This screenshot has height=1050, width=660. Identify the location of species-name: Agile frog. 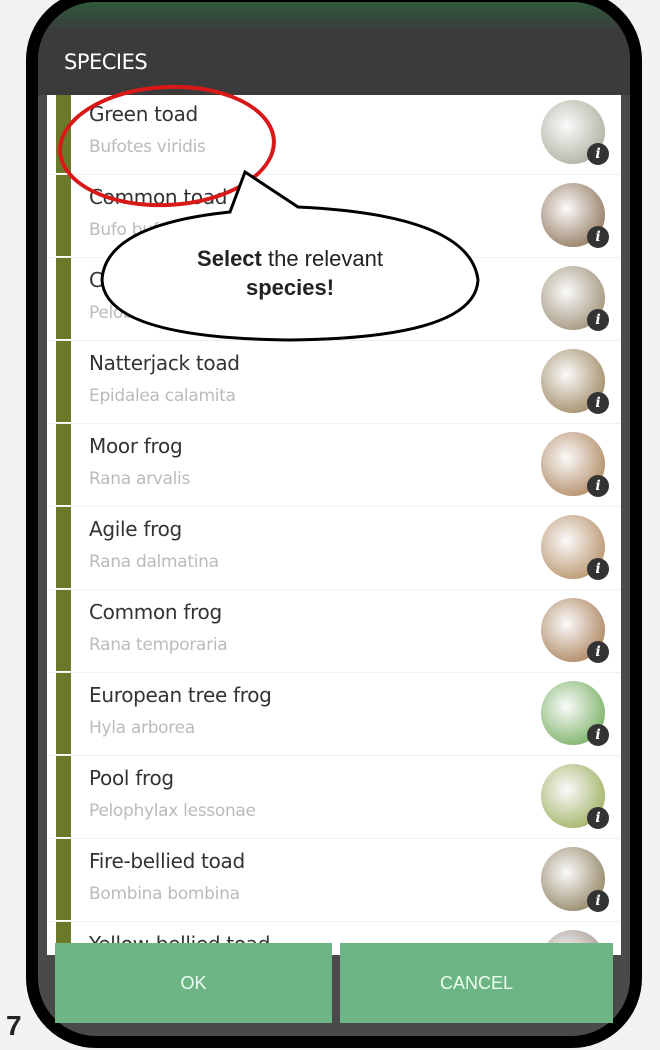
(135, 529).